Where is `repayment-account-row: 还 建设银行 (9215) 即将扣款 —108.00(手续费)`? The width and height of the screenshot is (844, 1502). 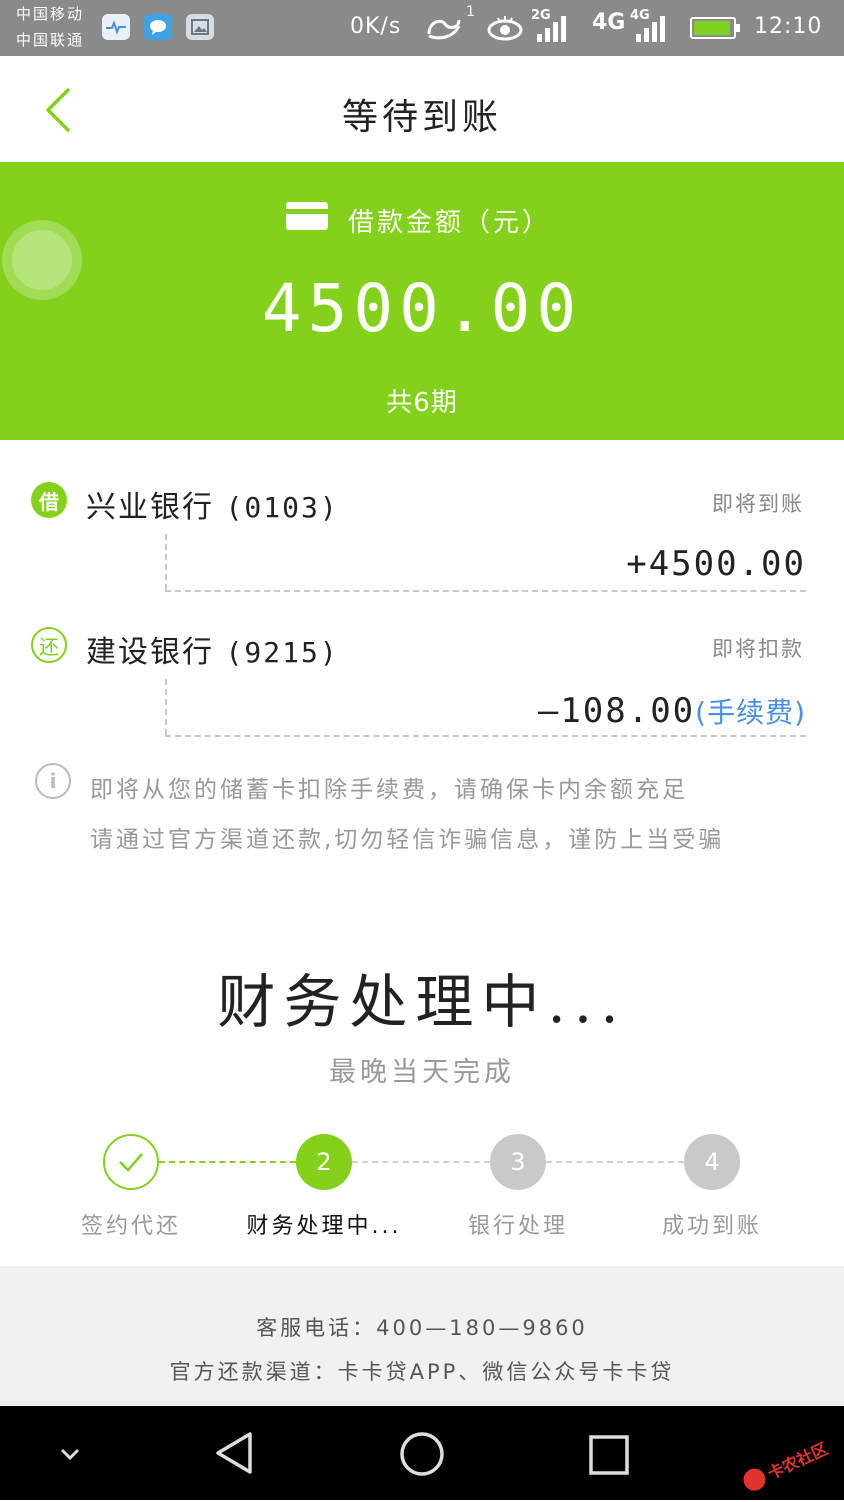
repayment-account-row: 还 建设银行 (9215) 即将扣款 —108.00(手续费) is located at coordinates (422, 680).